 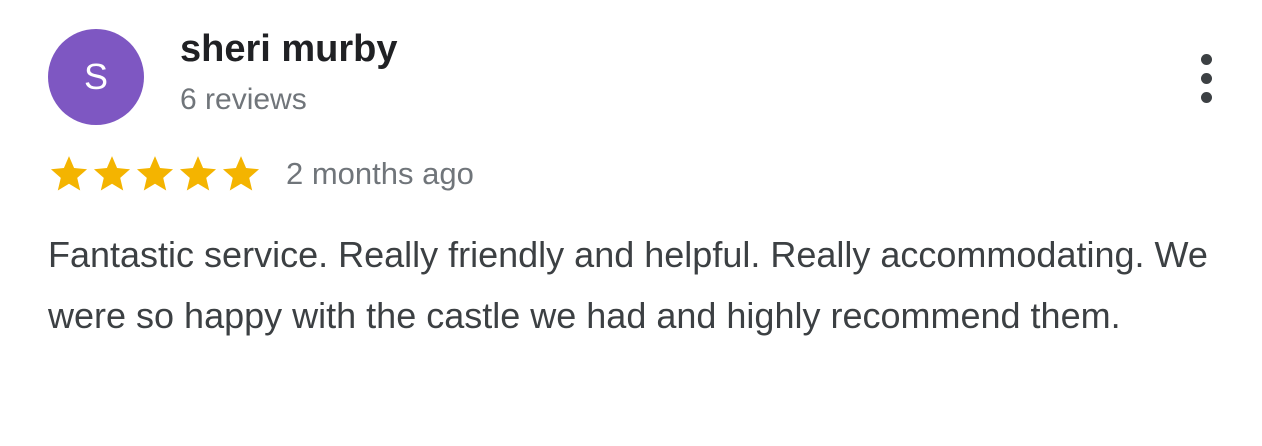 I want to click on more-options-button, so click(x=1206, y=78).